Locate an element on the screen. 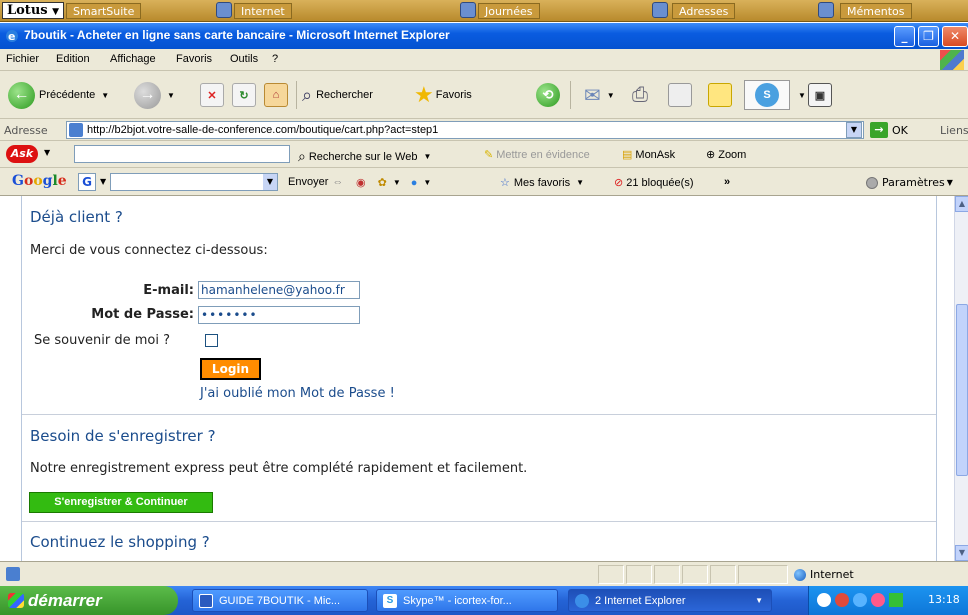 This screenshot has width=968, height=615. links-label: Liens is located at coordinates (954, 130).